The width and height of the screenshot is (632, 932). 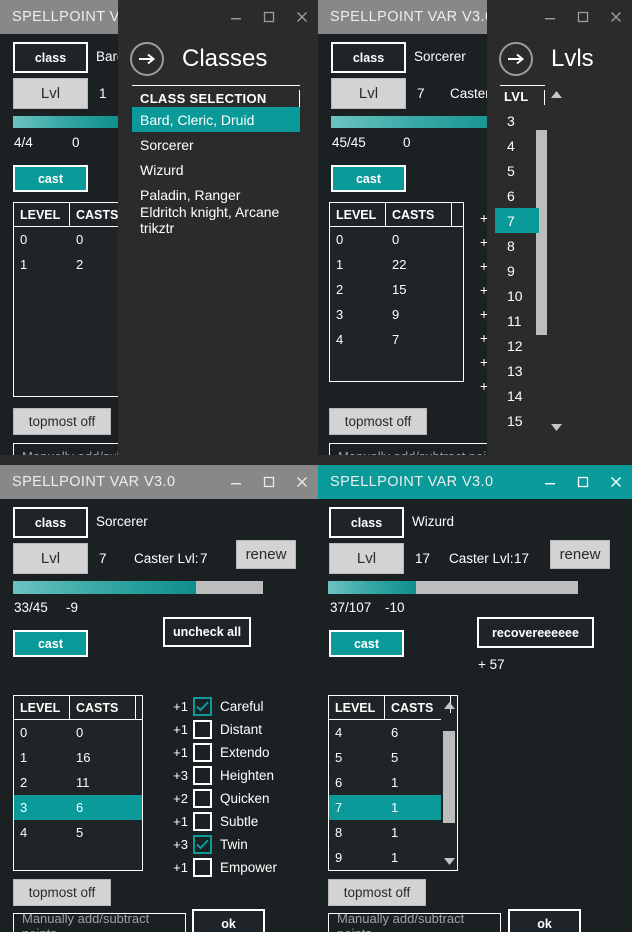 I want to click on class-list-item: Wizurd, so click(x=216, y=169).